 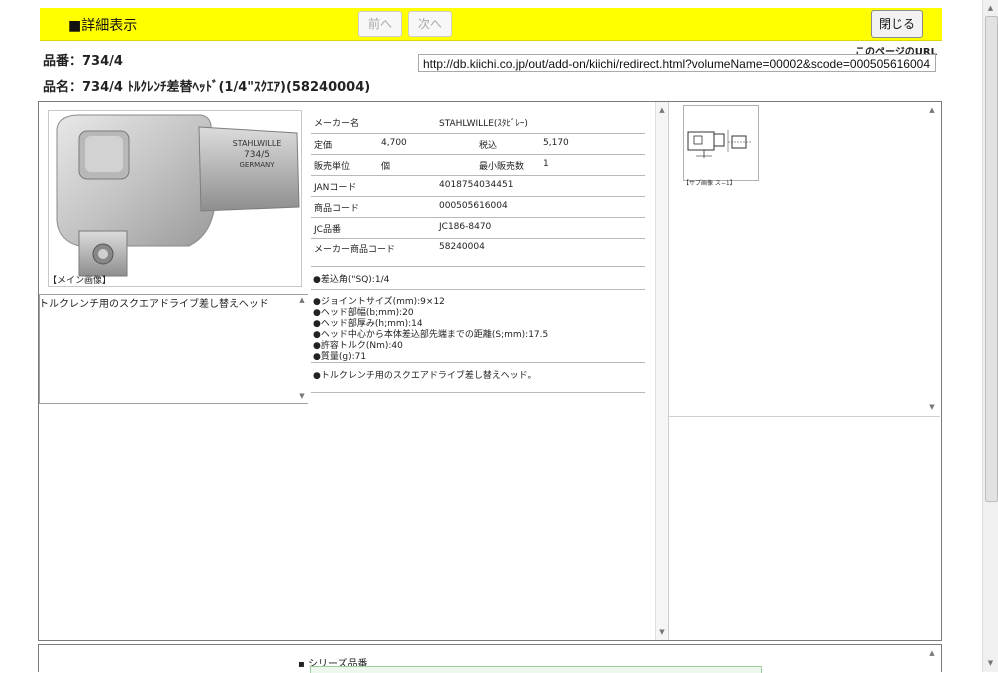 What do you see at coordinates (257, 165) in the screenshot?
I see `engraving-line-3: GERMANY` at bounding box center [257, 165].